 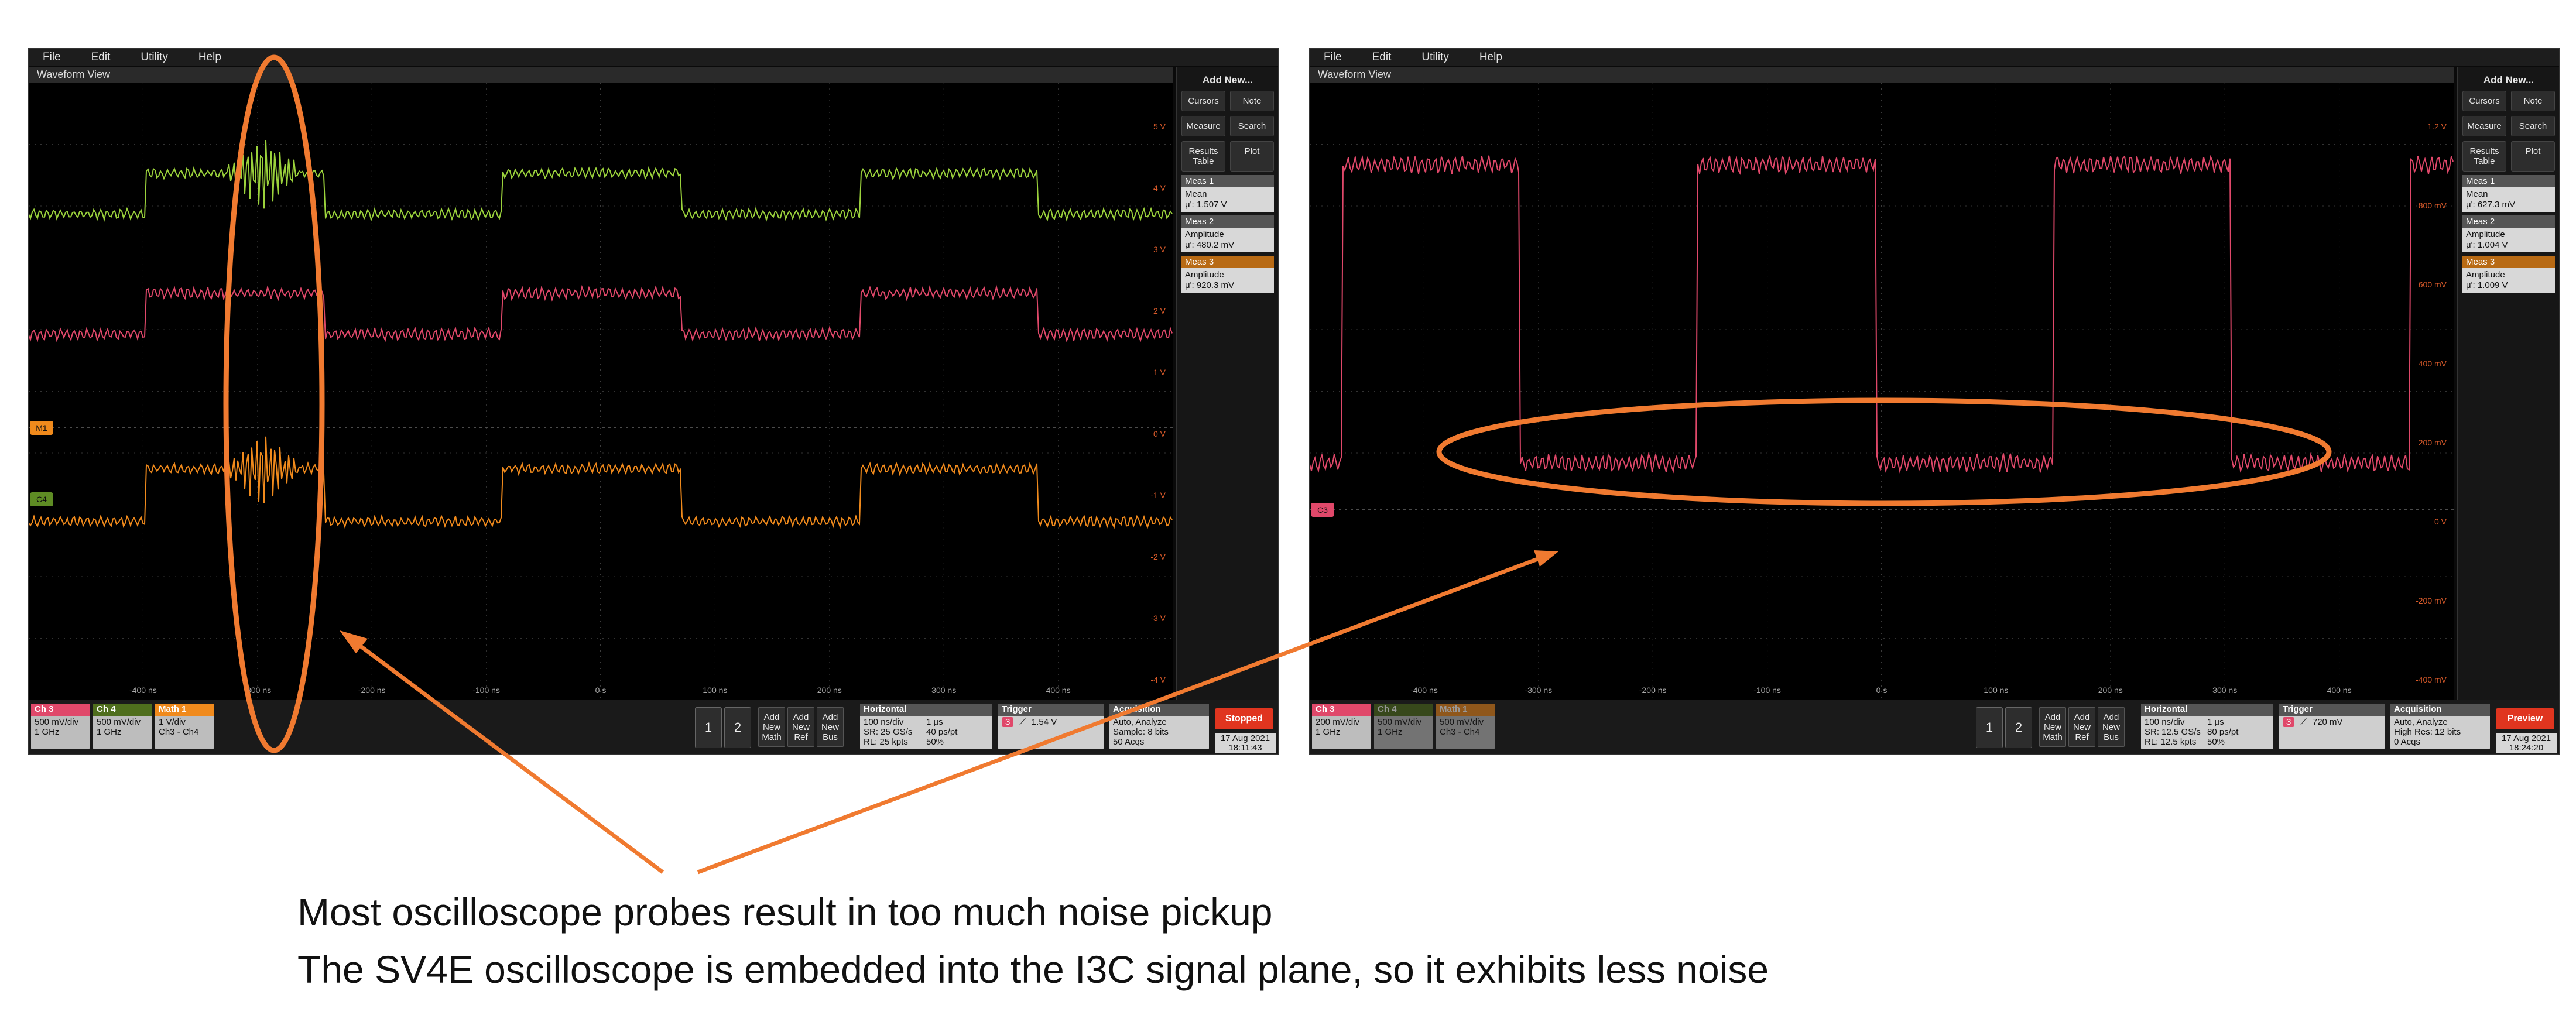 What do you see at coordinates (1051, 726) in the screenshot?
I see `trigger-badge: Trigger 3 ⟋ 1.54 V` at bounding box center [1051, 726].